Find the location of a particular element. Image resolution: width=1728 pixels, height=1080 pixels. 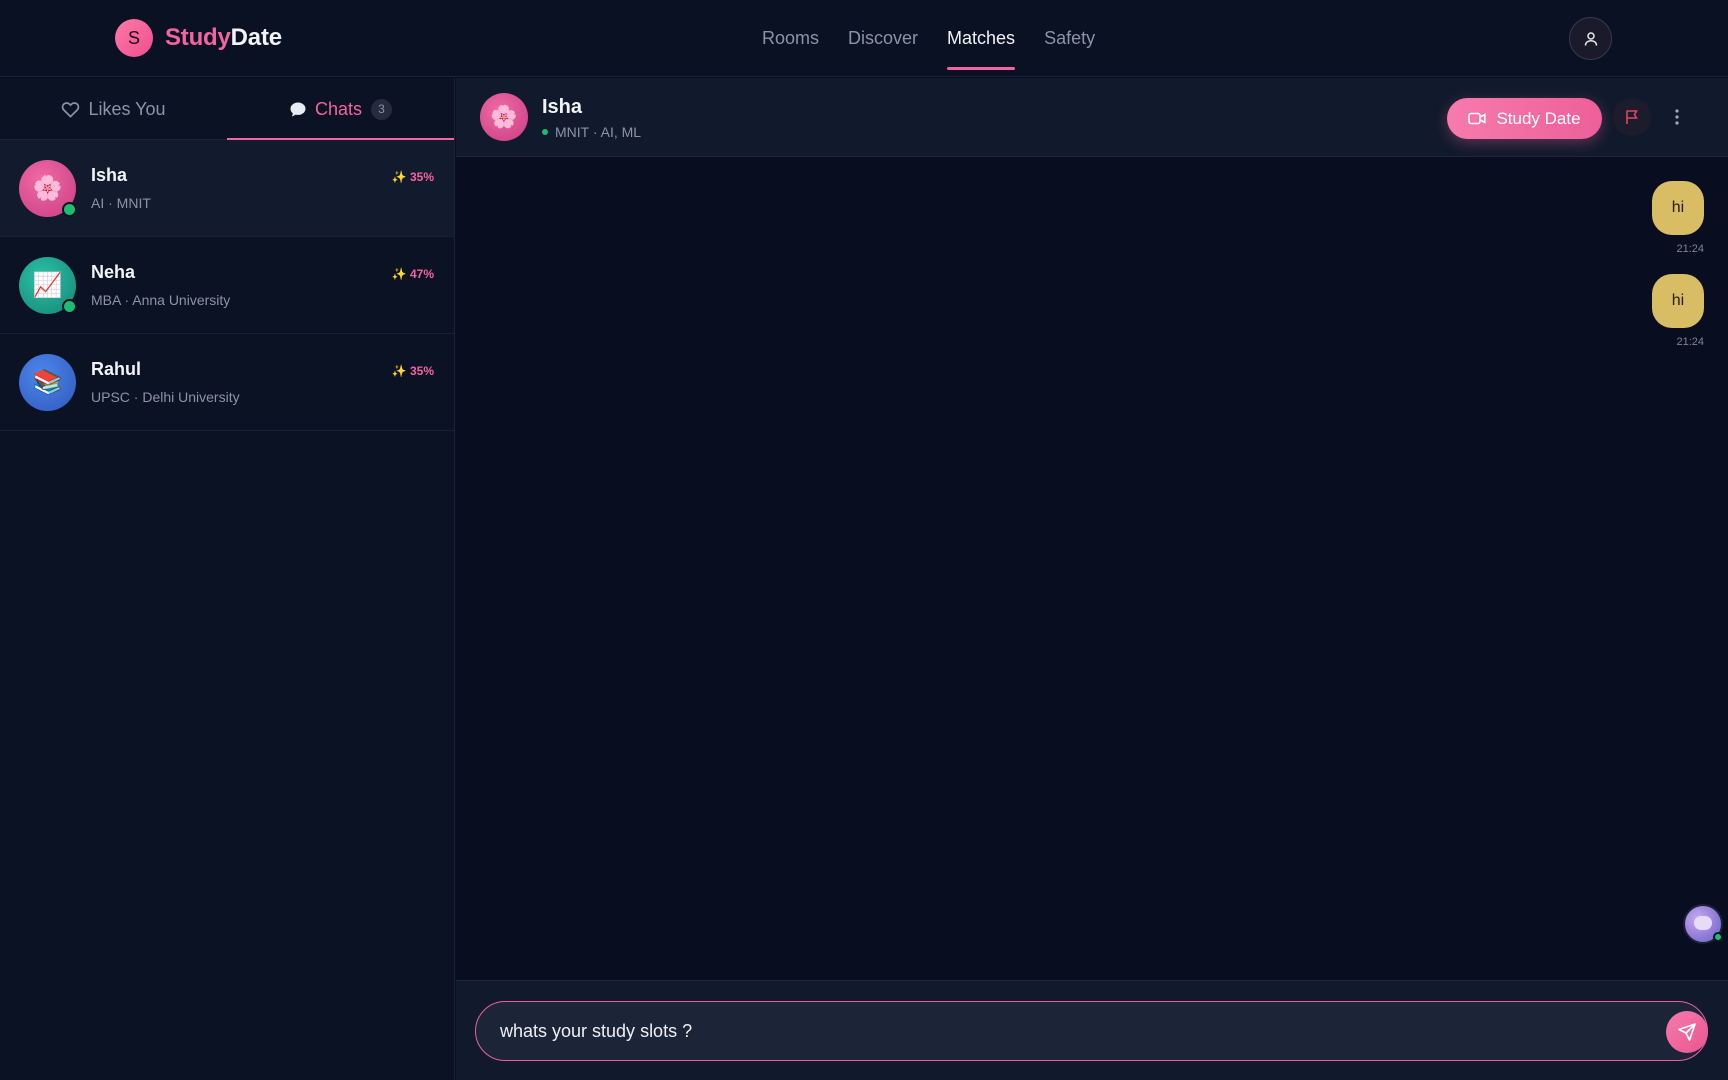

message-input-wrapper is located at coordinates (1091, 1031).